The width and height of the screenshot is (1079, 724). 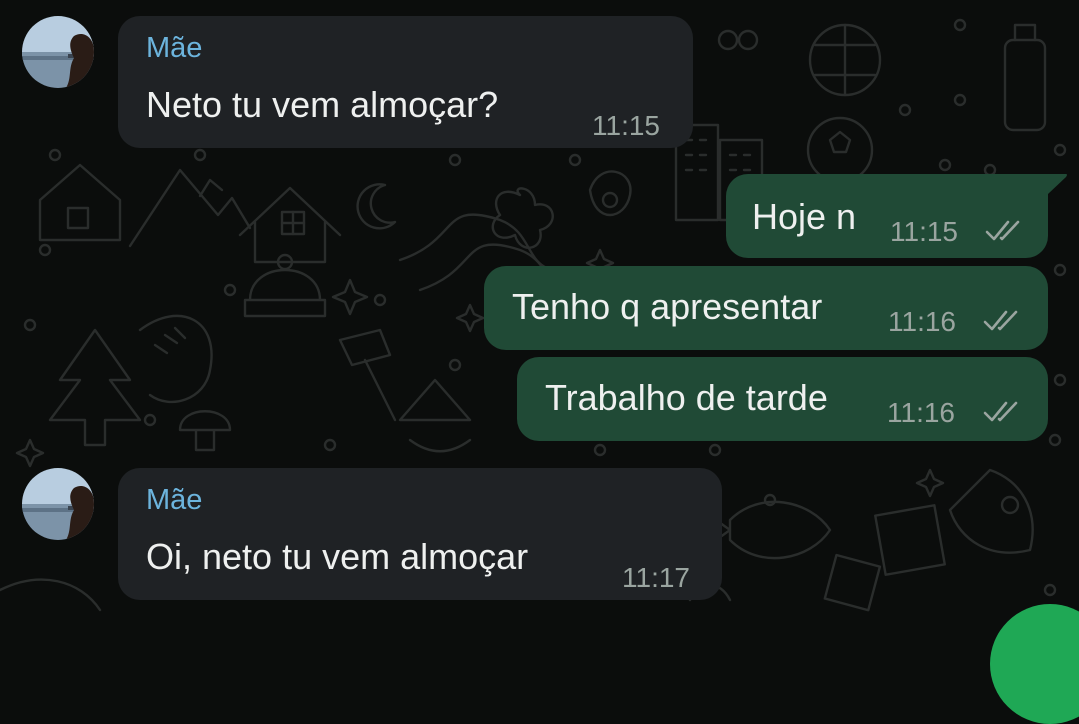 I want to click on message-bubble: Tenho q apresentar 11:16, so click(x=766, y=308).